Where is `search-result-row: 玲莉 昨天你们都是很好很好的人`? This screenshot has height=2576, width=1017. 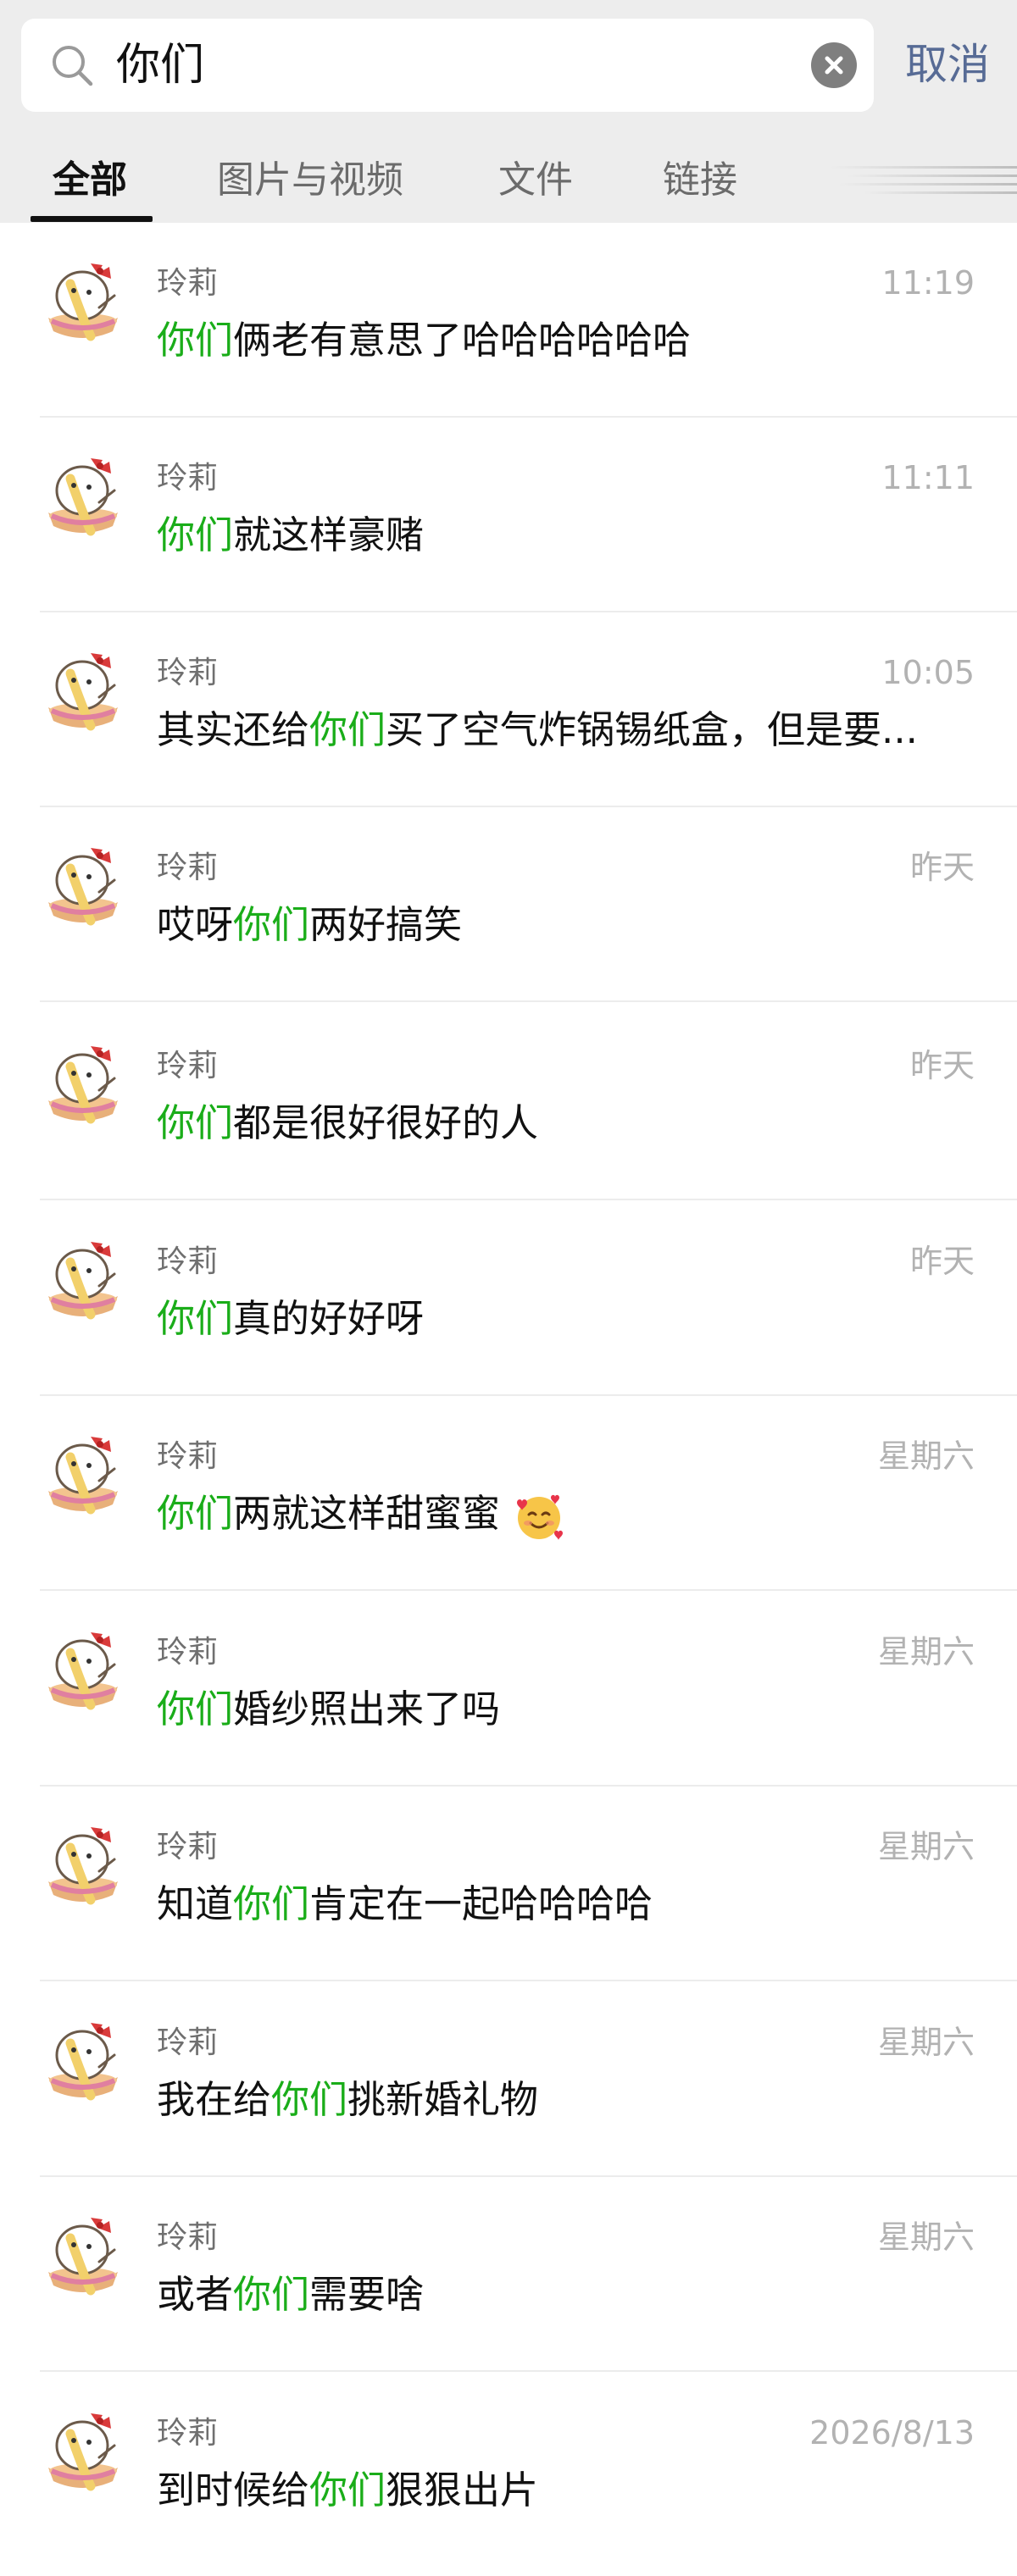 search-result-row: 玲莉 昨天你们都是很好很好的人 is located at coordinates (508, 1102).